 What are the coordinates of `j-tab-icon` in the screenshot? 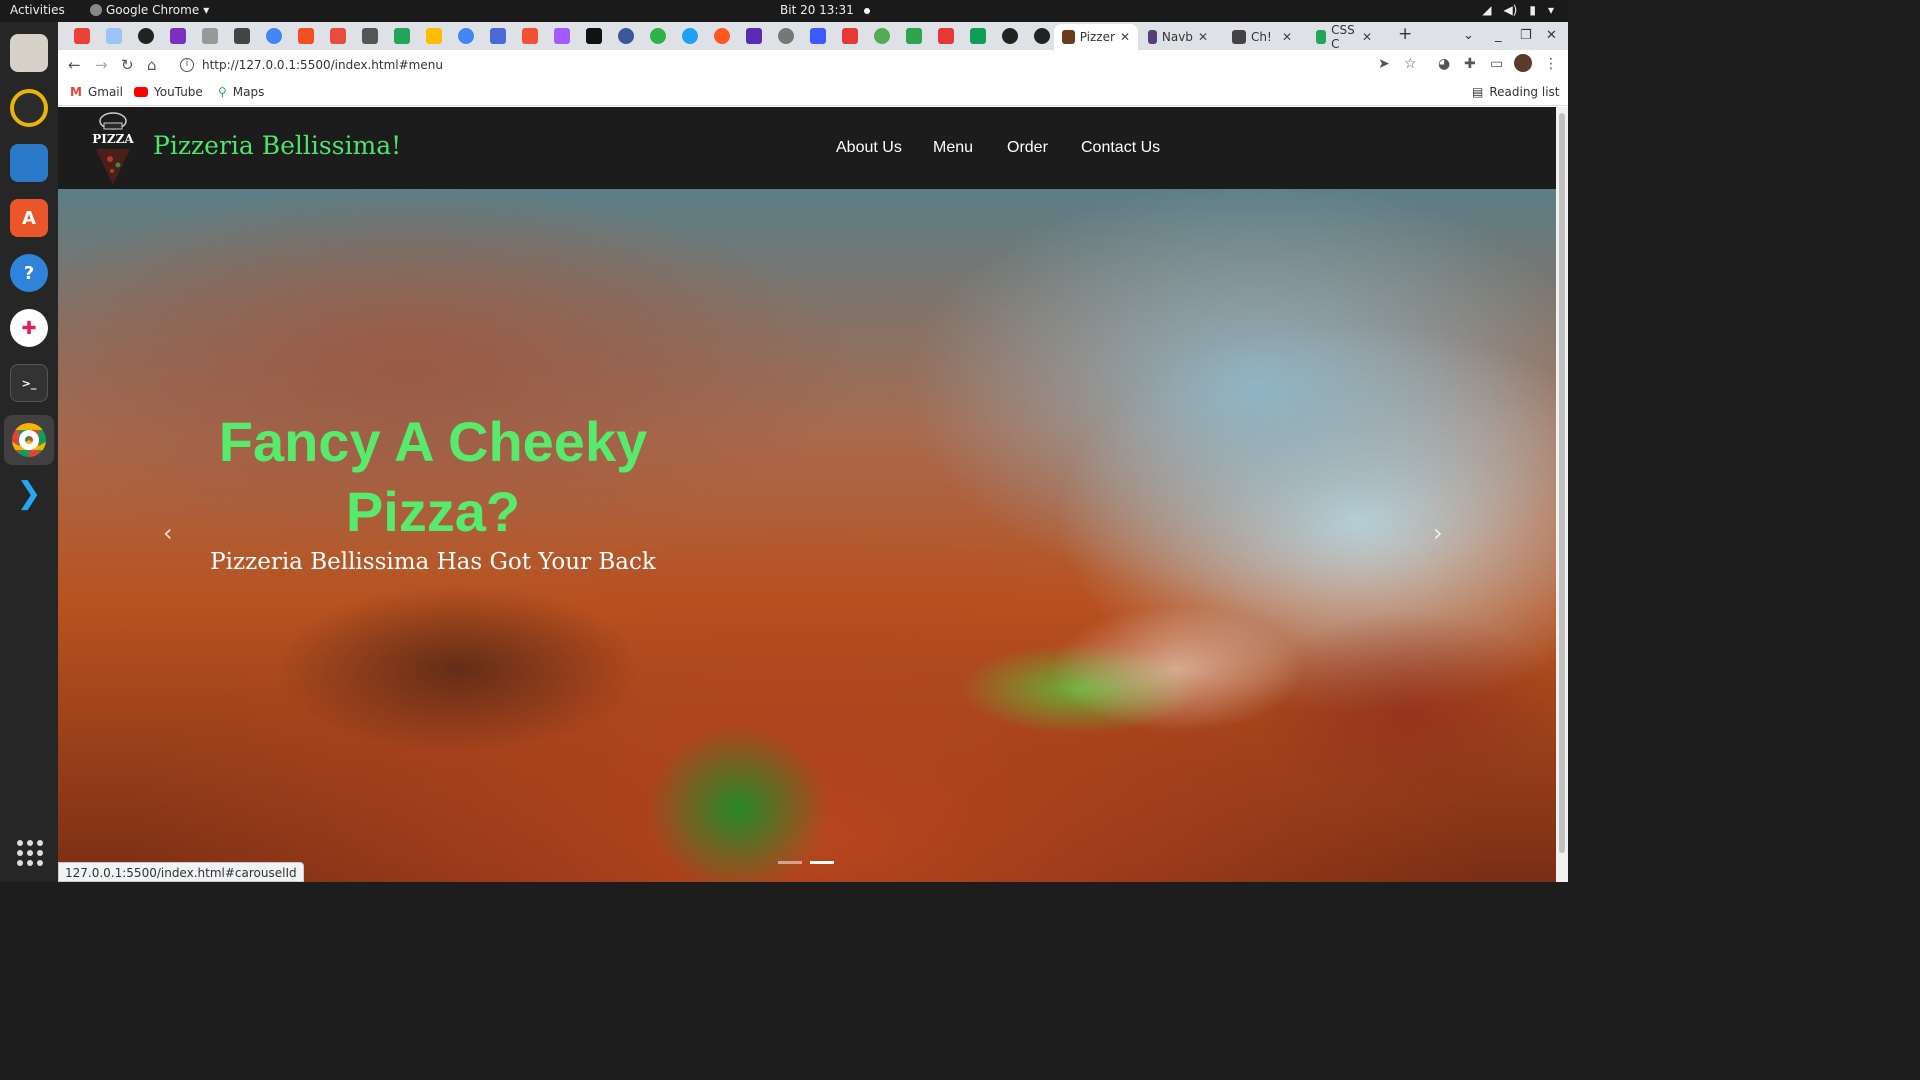 It's located at (818, 36).